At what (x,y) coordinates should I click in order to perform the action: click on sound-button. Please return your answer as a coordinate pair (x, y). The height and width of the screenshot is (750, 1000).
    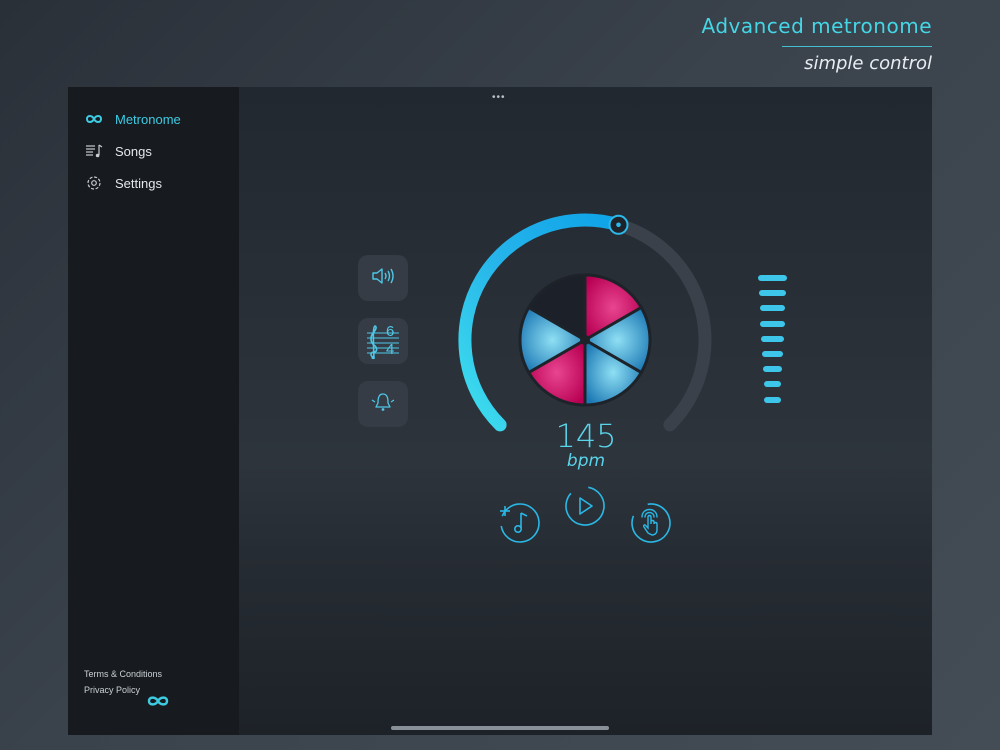
    Looking at the image, I should click on (383, 278).